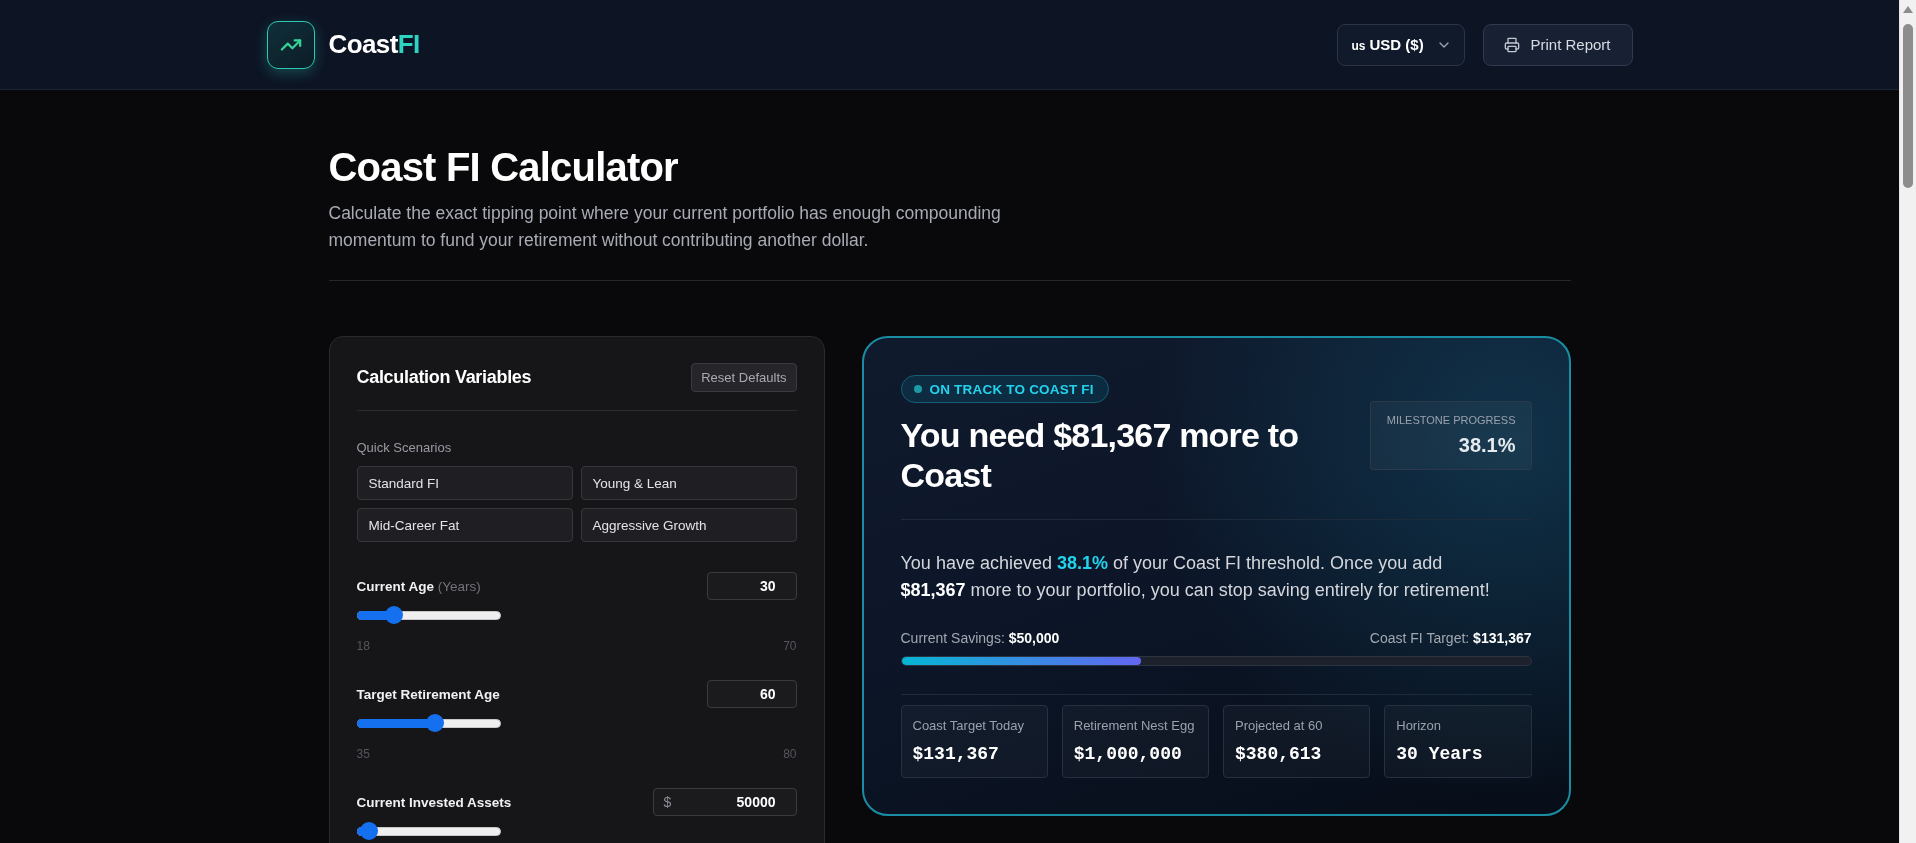 The image size is (1916, 843). Describe the element at coordinates (751, 694) in the screenshot. I see `number-input: 60` at that location.